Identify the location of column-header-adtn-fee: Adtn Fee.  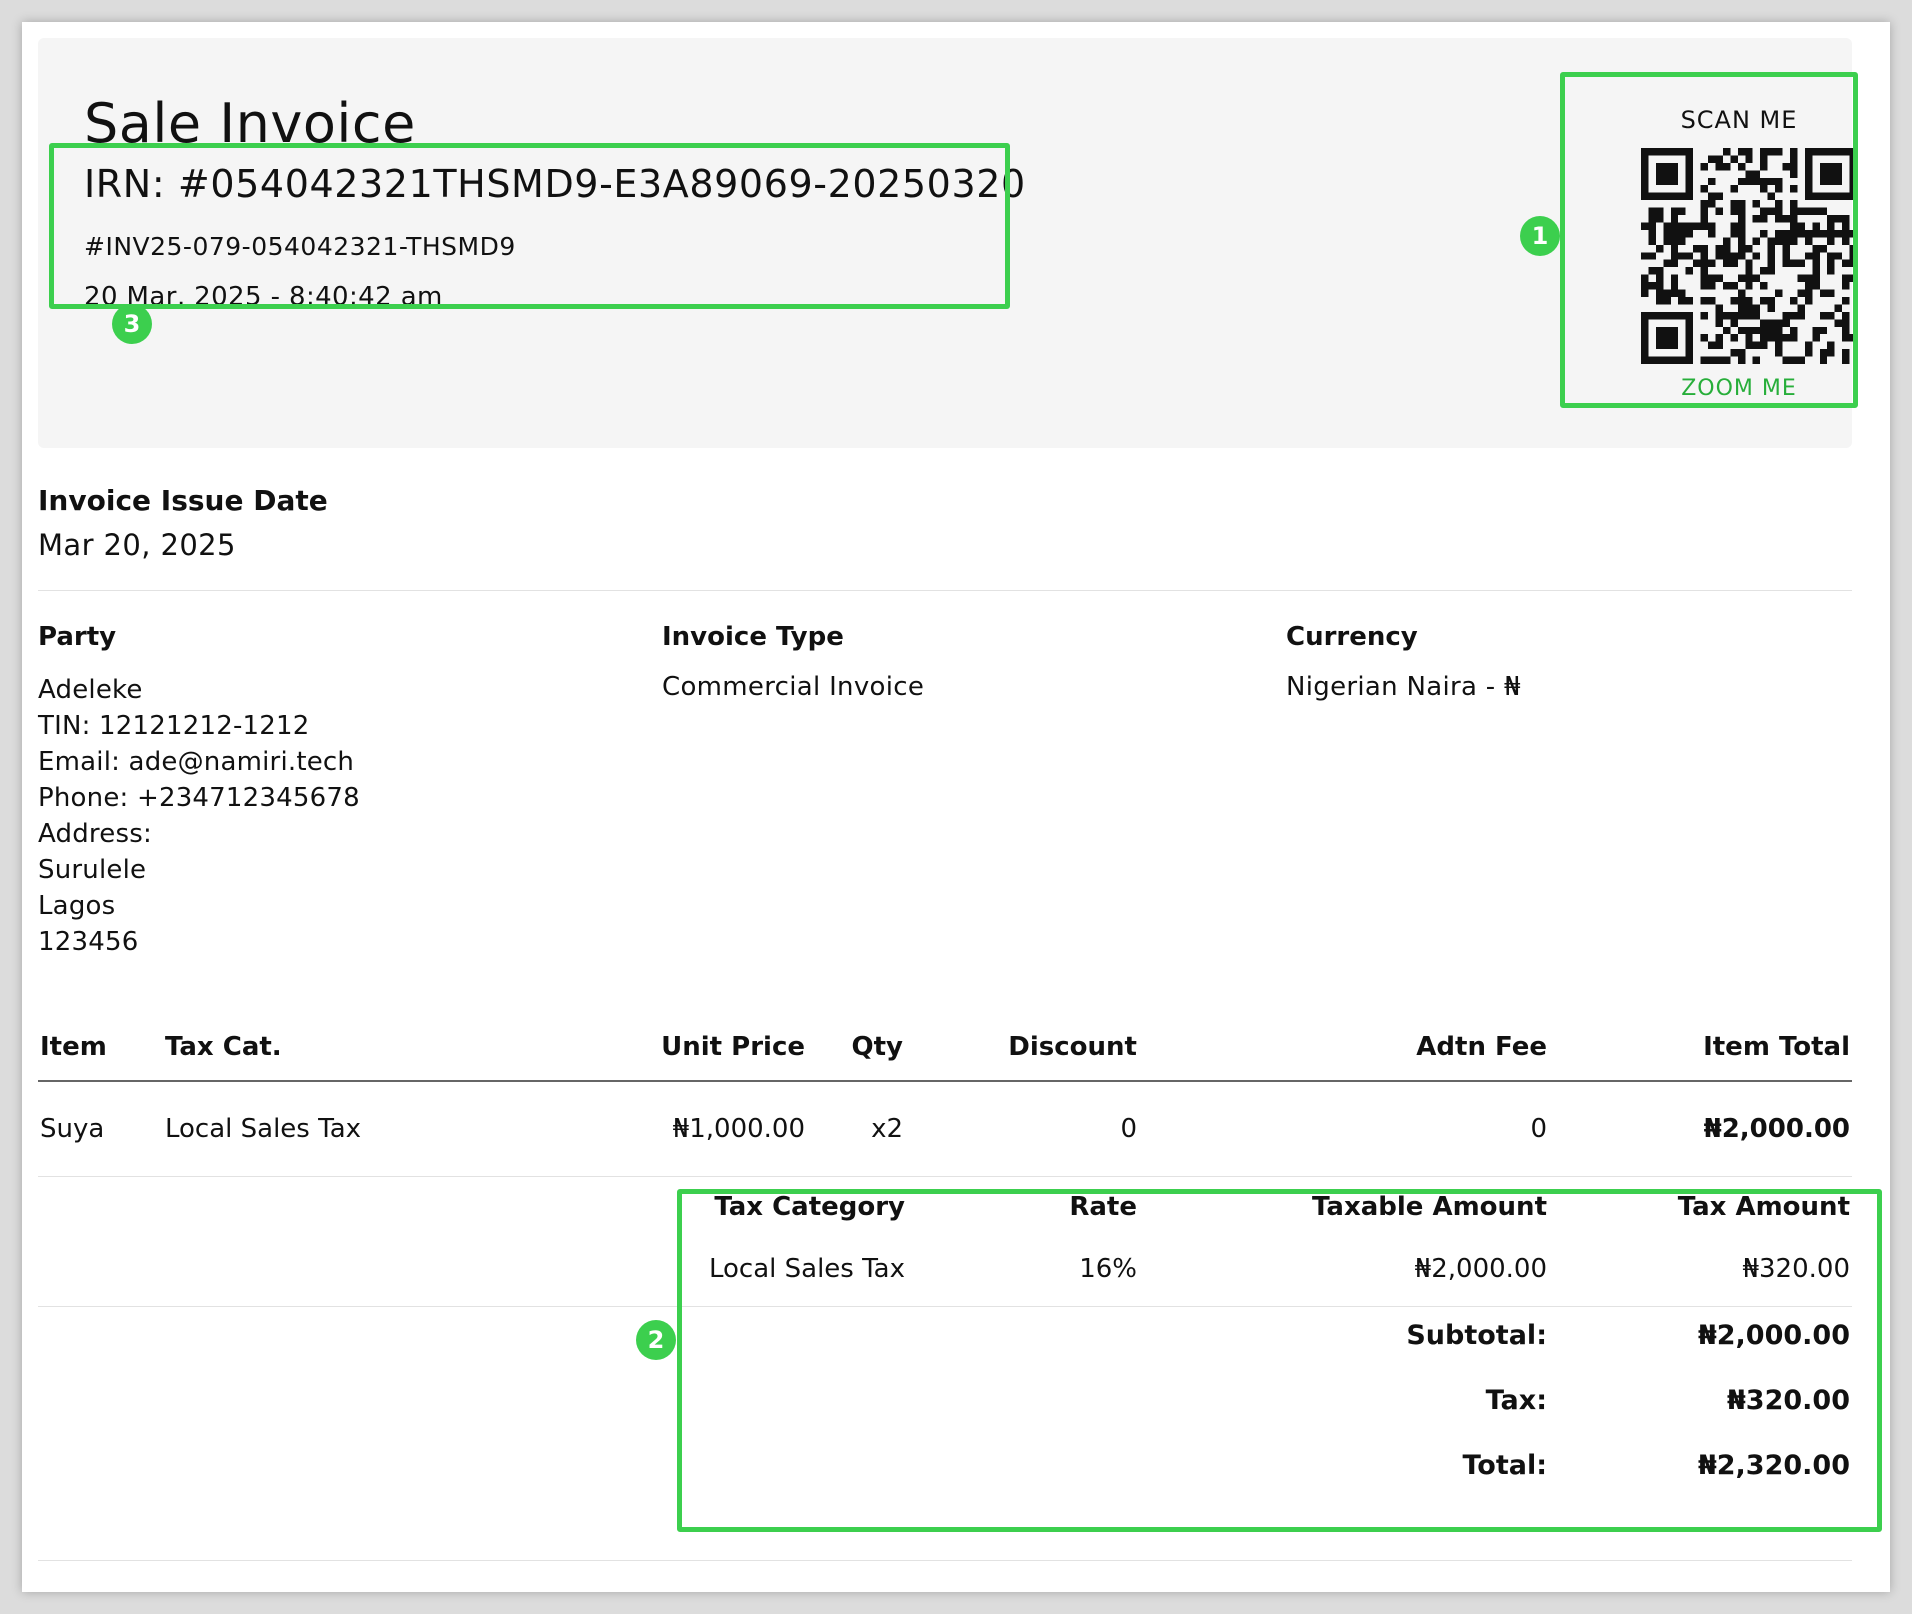
(1481, 1047).